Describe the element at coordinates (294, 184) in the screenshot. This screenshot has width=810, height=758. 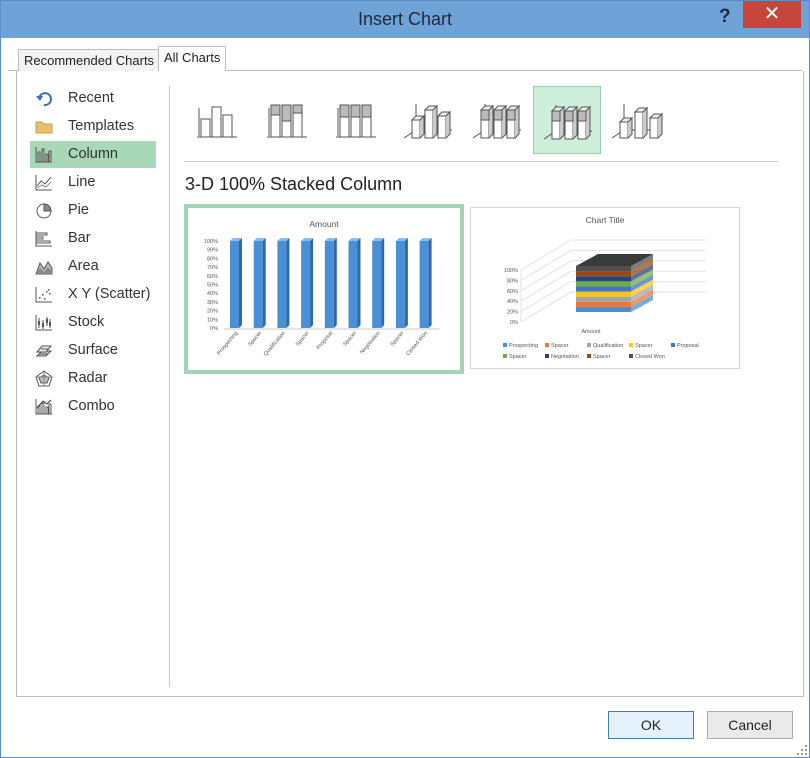
I see `selected-chart-type-name: 3-D 100% Stacked Column` at that location.